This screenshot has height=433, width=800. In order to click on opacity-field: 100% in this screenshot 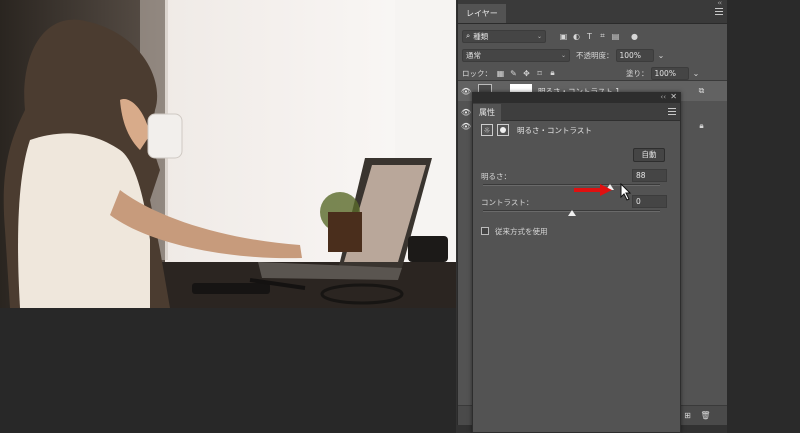, I will do `click(634, 55)`.